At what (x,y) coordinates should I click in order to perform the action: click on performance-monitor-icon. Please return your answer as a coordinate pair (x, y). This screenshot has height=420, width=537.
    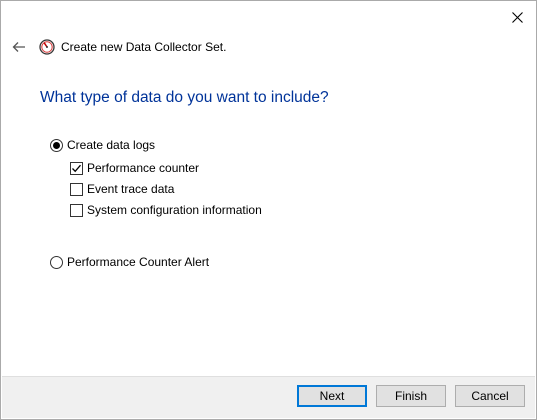
    Looking at the image, I should click on (47, 47).